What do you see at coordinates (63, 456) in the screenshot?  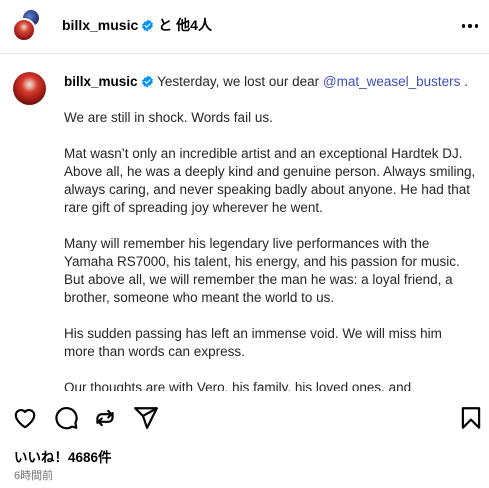 I see `like-count: いいね！4686件` at bounding box center [63, 456].